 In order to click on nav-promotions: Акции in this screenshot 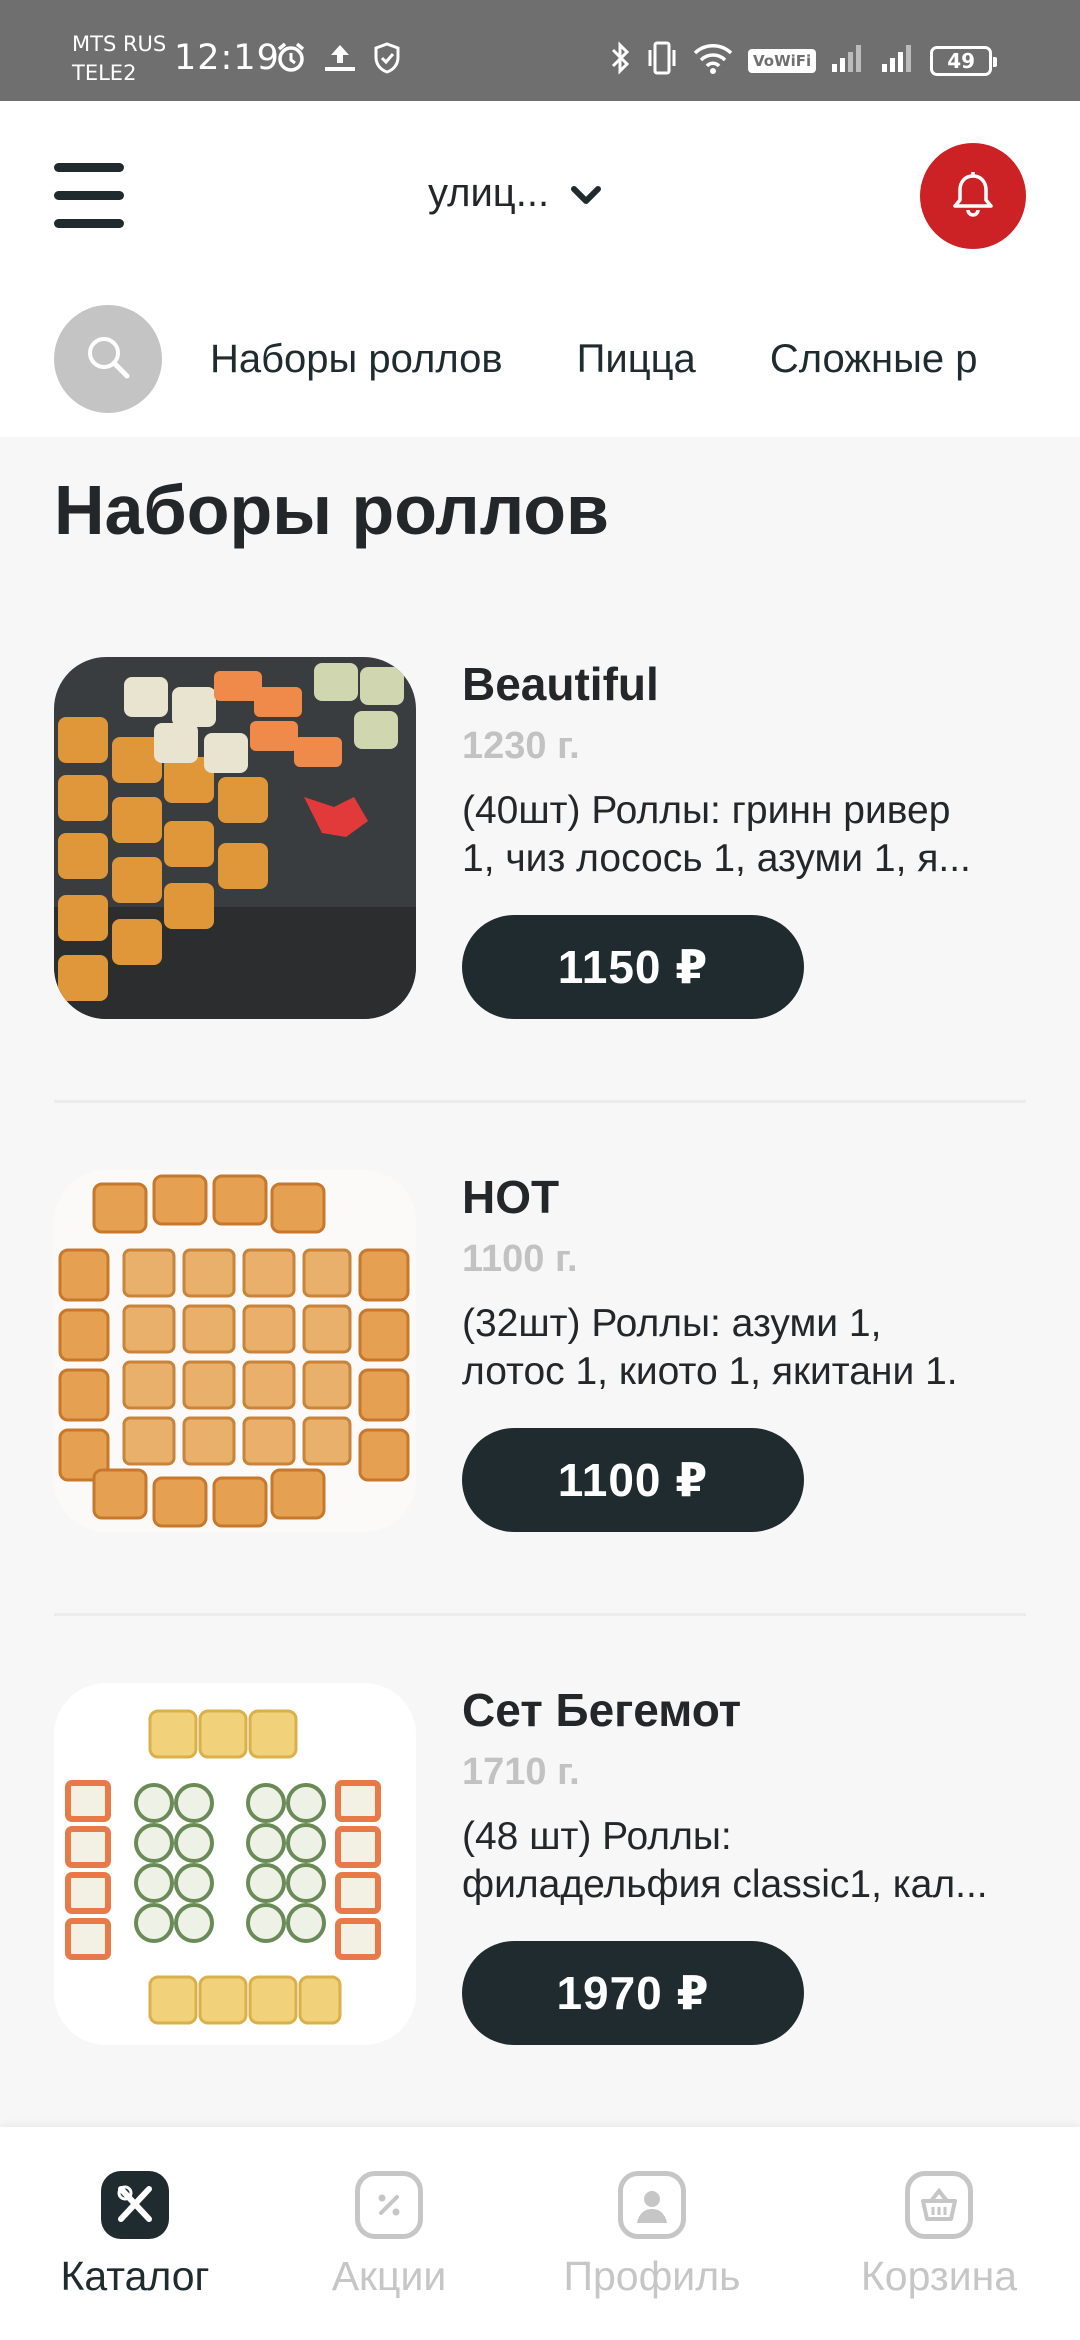, I will do `click(389, 2235)`.